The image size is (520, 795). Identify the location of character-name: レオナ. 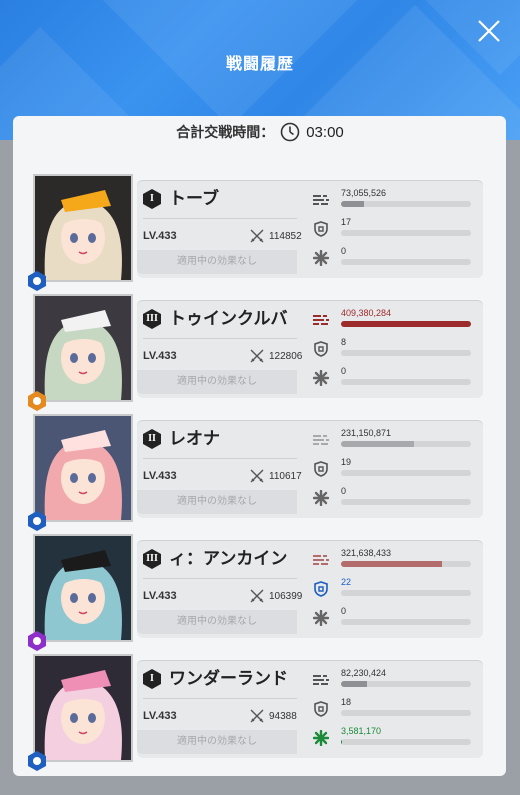
(194, 438).